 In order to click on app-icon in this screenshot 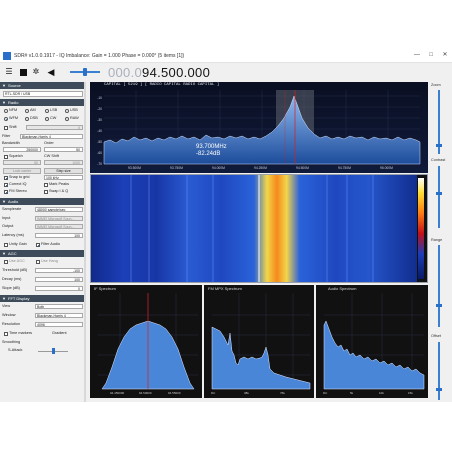, I will do `click(7, 56)`.